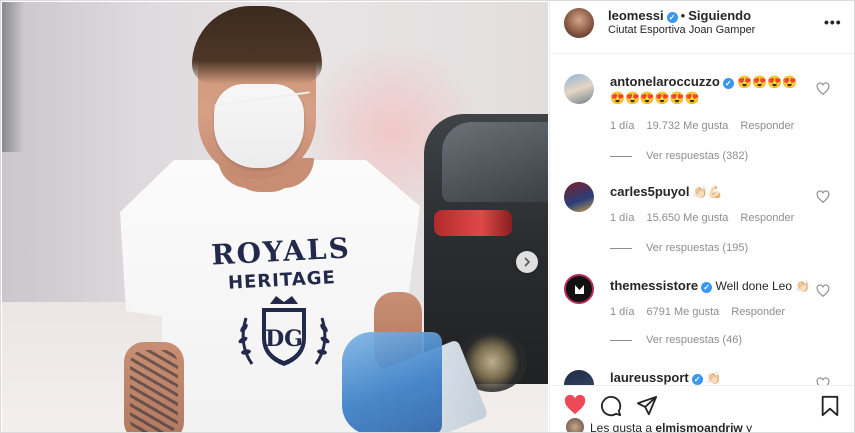 The height and width of the screenshot is (433, 855). I want to click on photo-face-mask, so click(259, 126).